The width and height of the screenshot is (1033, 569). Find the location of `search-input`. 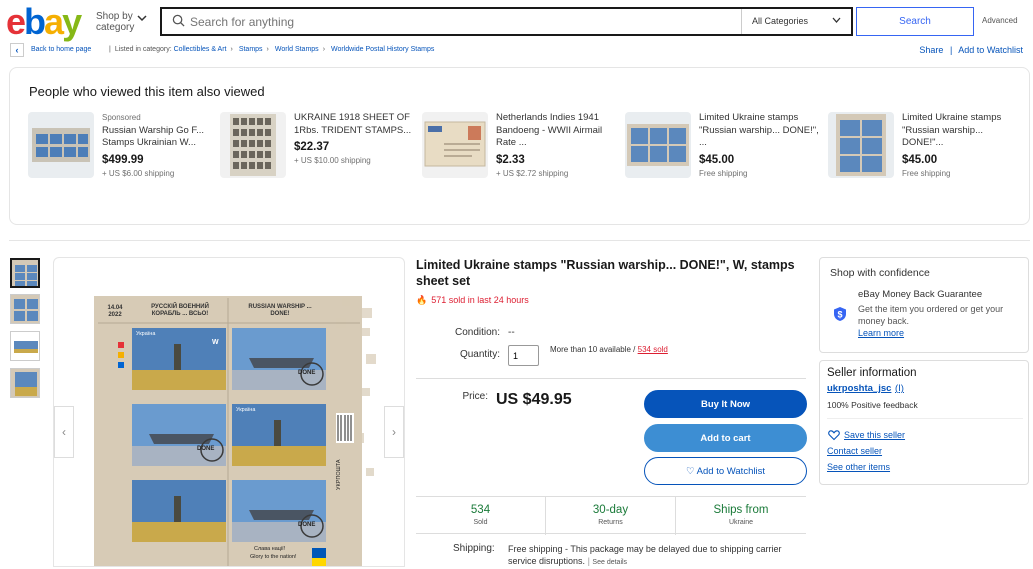

search-input is located at coordinates (460, 22).